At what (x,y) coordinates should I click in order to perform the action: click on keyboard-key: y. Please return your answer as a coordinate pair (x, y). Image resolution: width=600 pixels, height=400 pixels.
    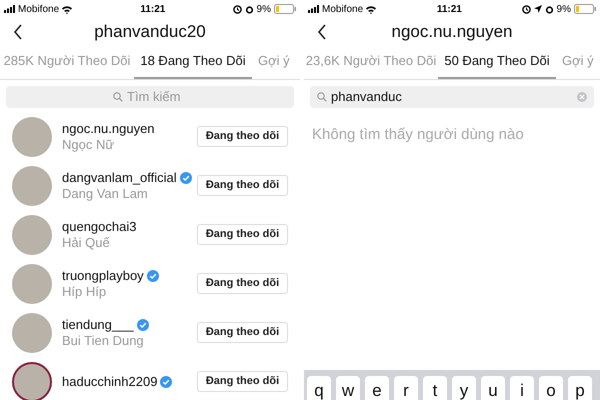
    Looking at the image, I should click on (464, 388).